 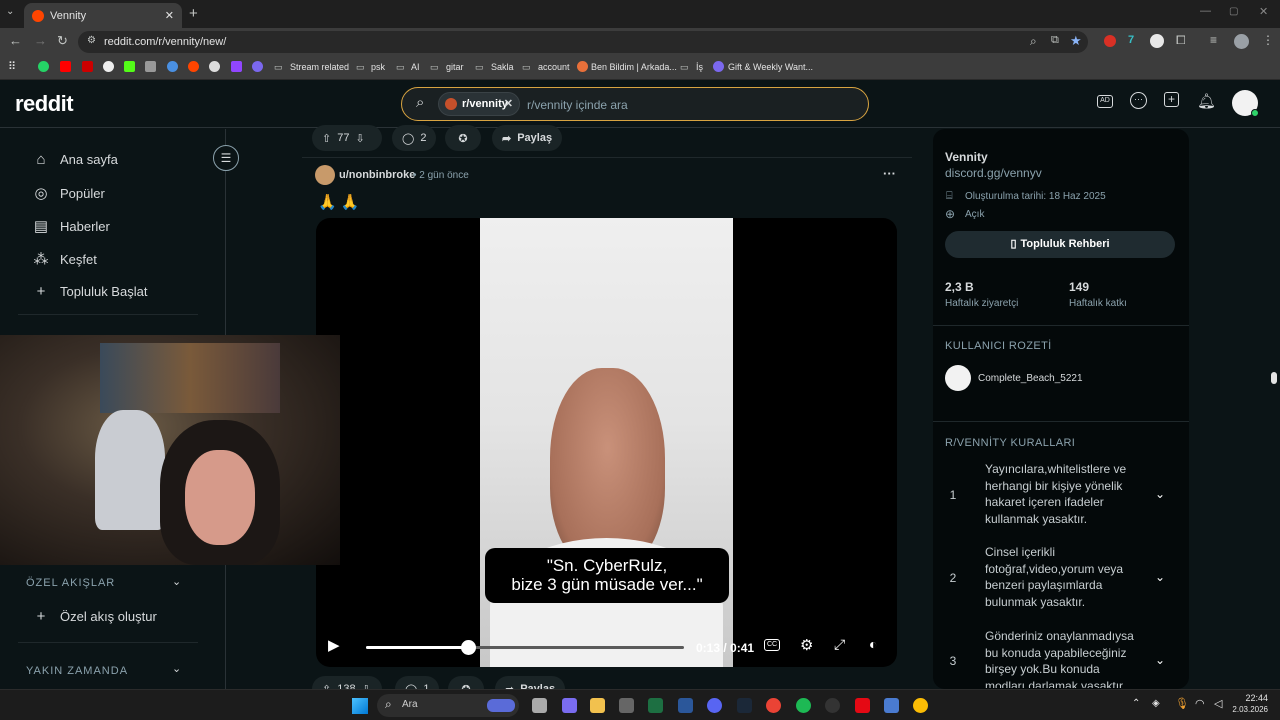 What do you see at coordinates (334, 645) in the screenshot?
I see `play-icon: ▶` at bounding box center [334, 645].